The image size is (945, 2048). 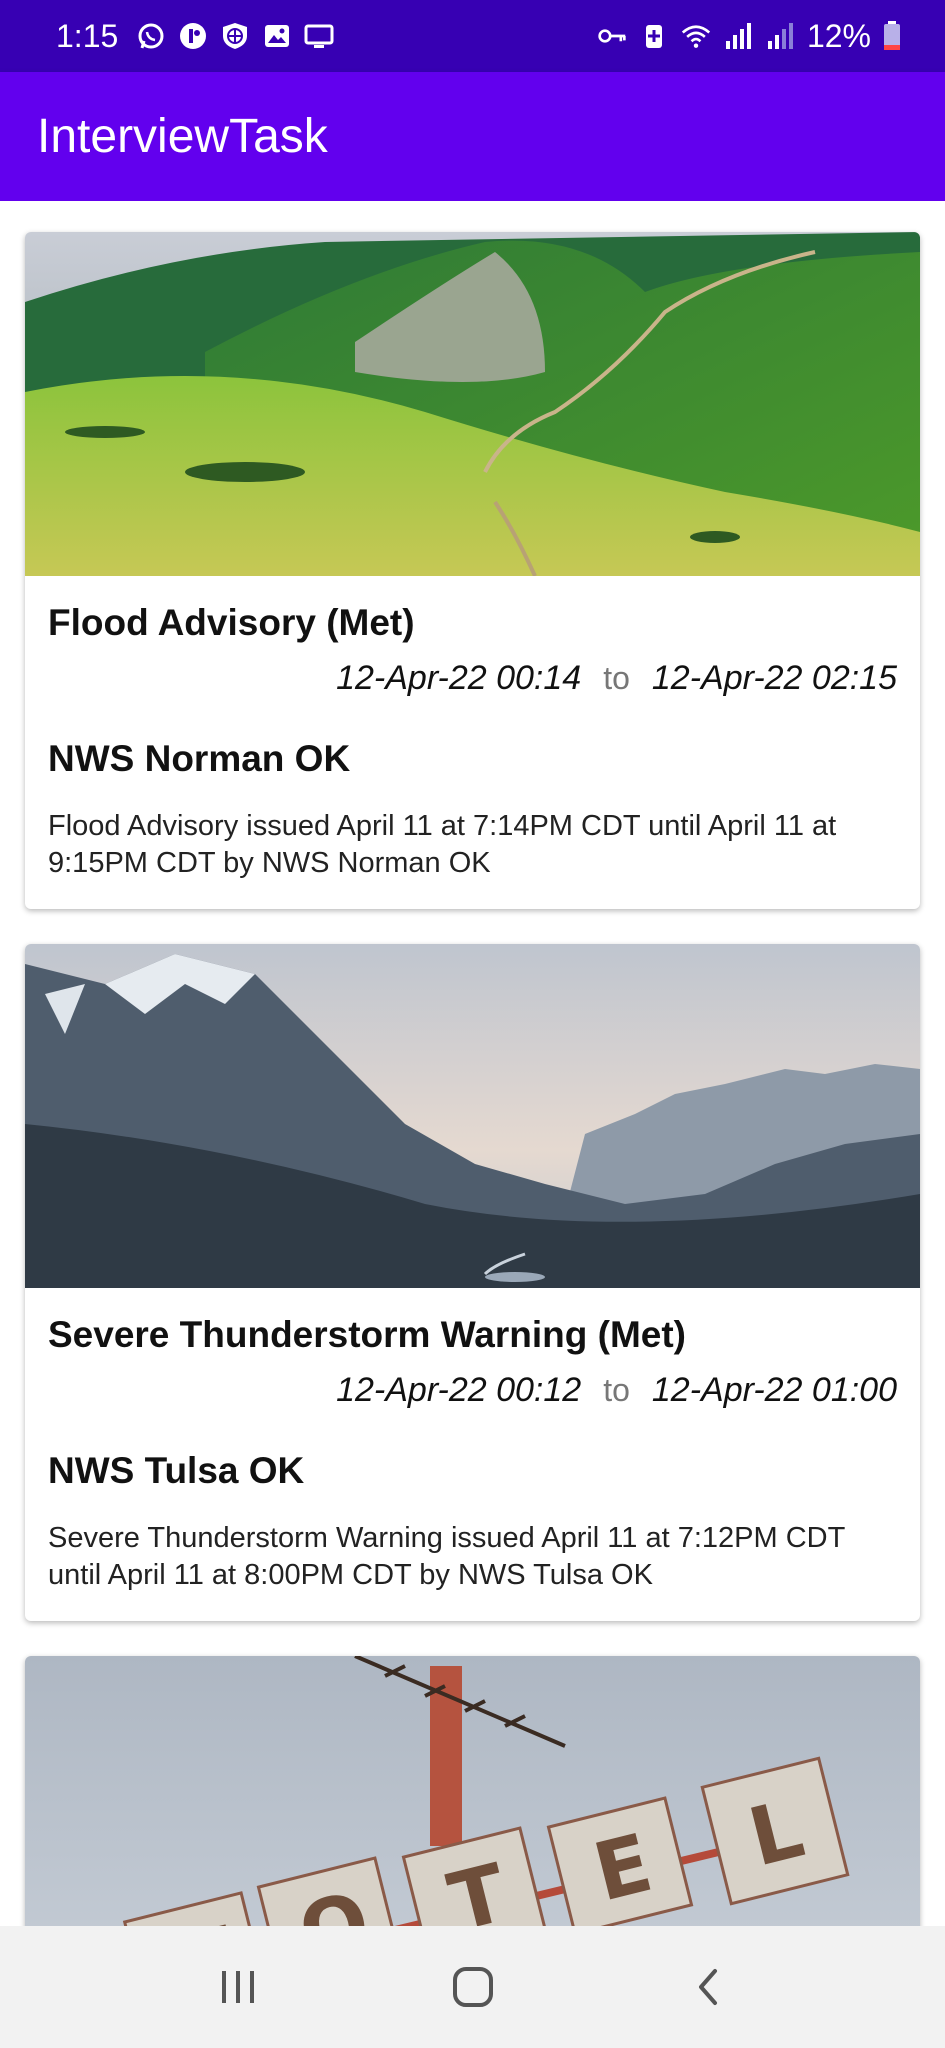 I want to click on battery-icon, so click(x=892, y=35).